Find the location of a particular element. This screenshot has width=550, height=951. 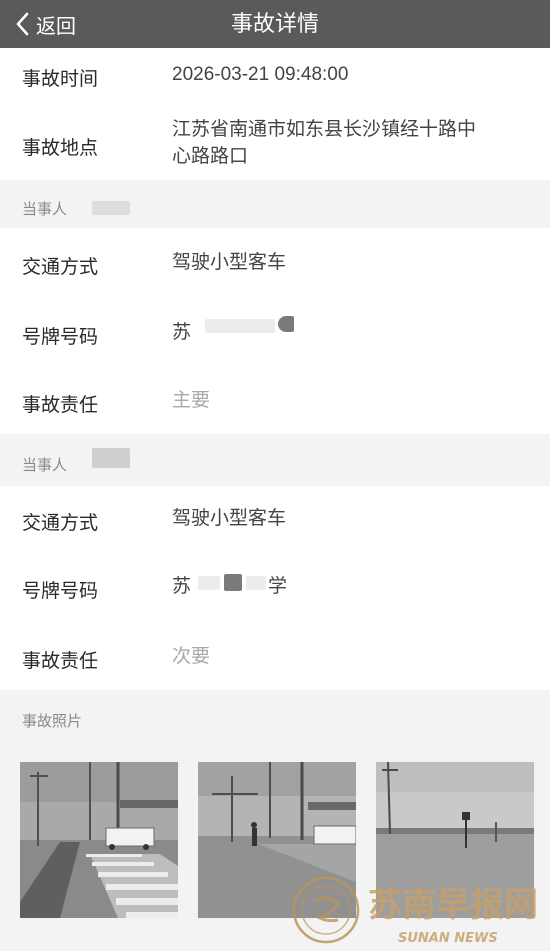

time-label: 事故时间 is located at coordinates (60, 79).